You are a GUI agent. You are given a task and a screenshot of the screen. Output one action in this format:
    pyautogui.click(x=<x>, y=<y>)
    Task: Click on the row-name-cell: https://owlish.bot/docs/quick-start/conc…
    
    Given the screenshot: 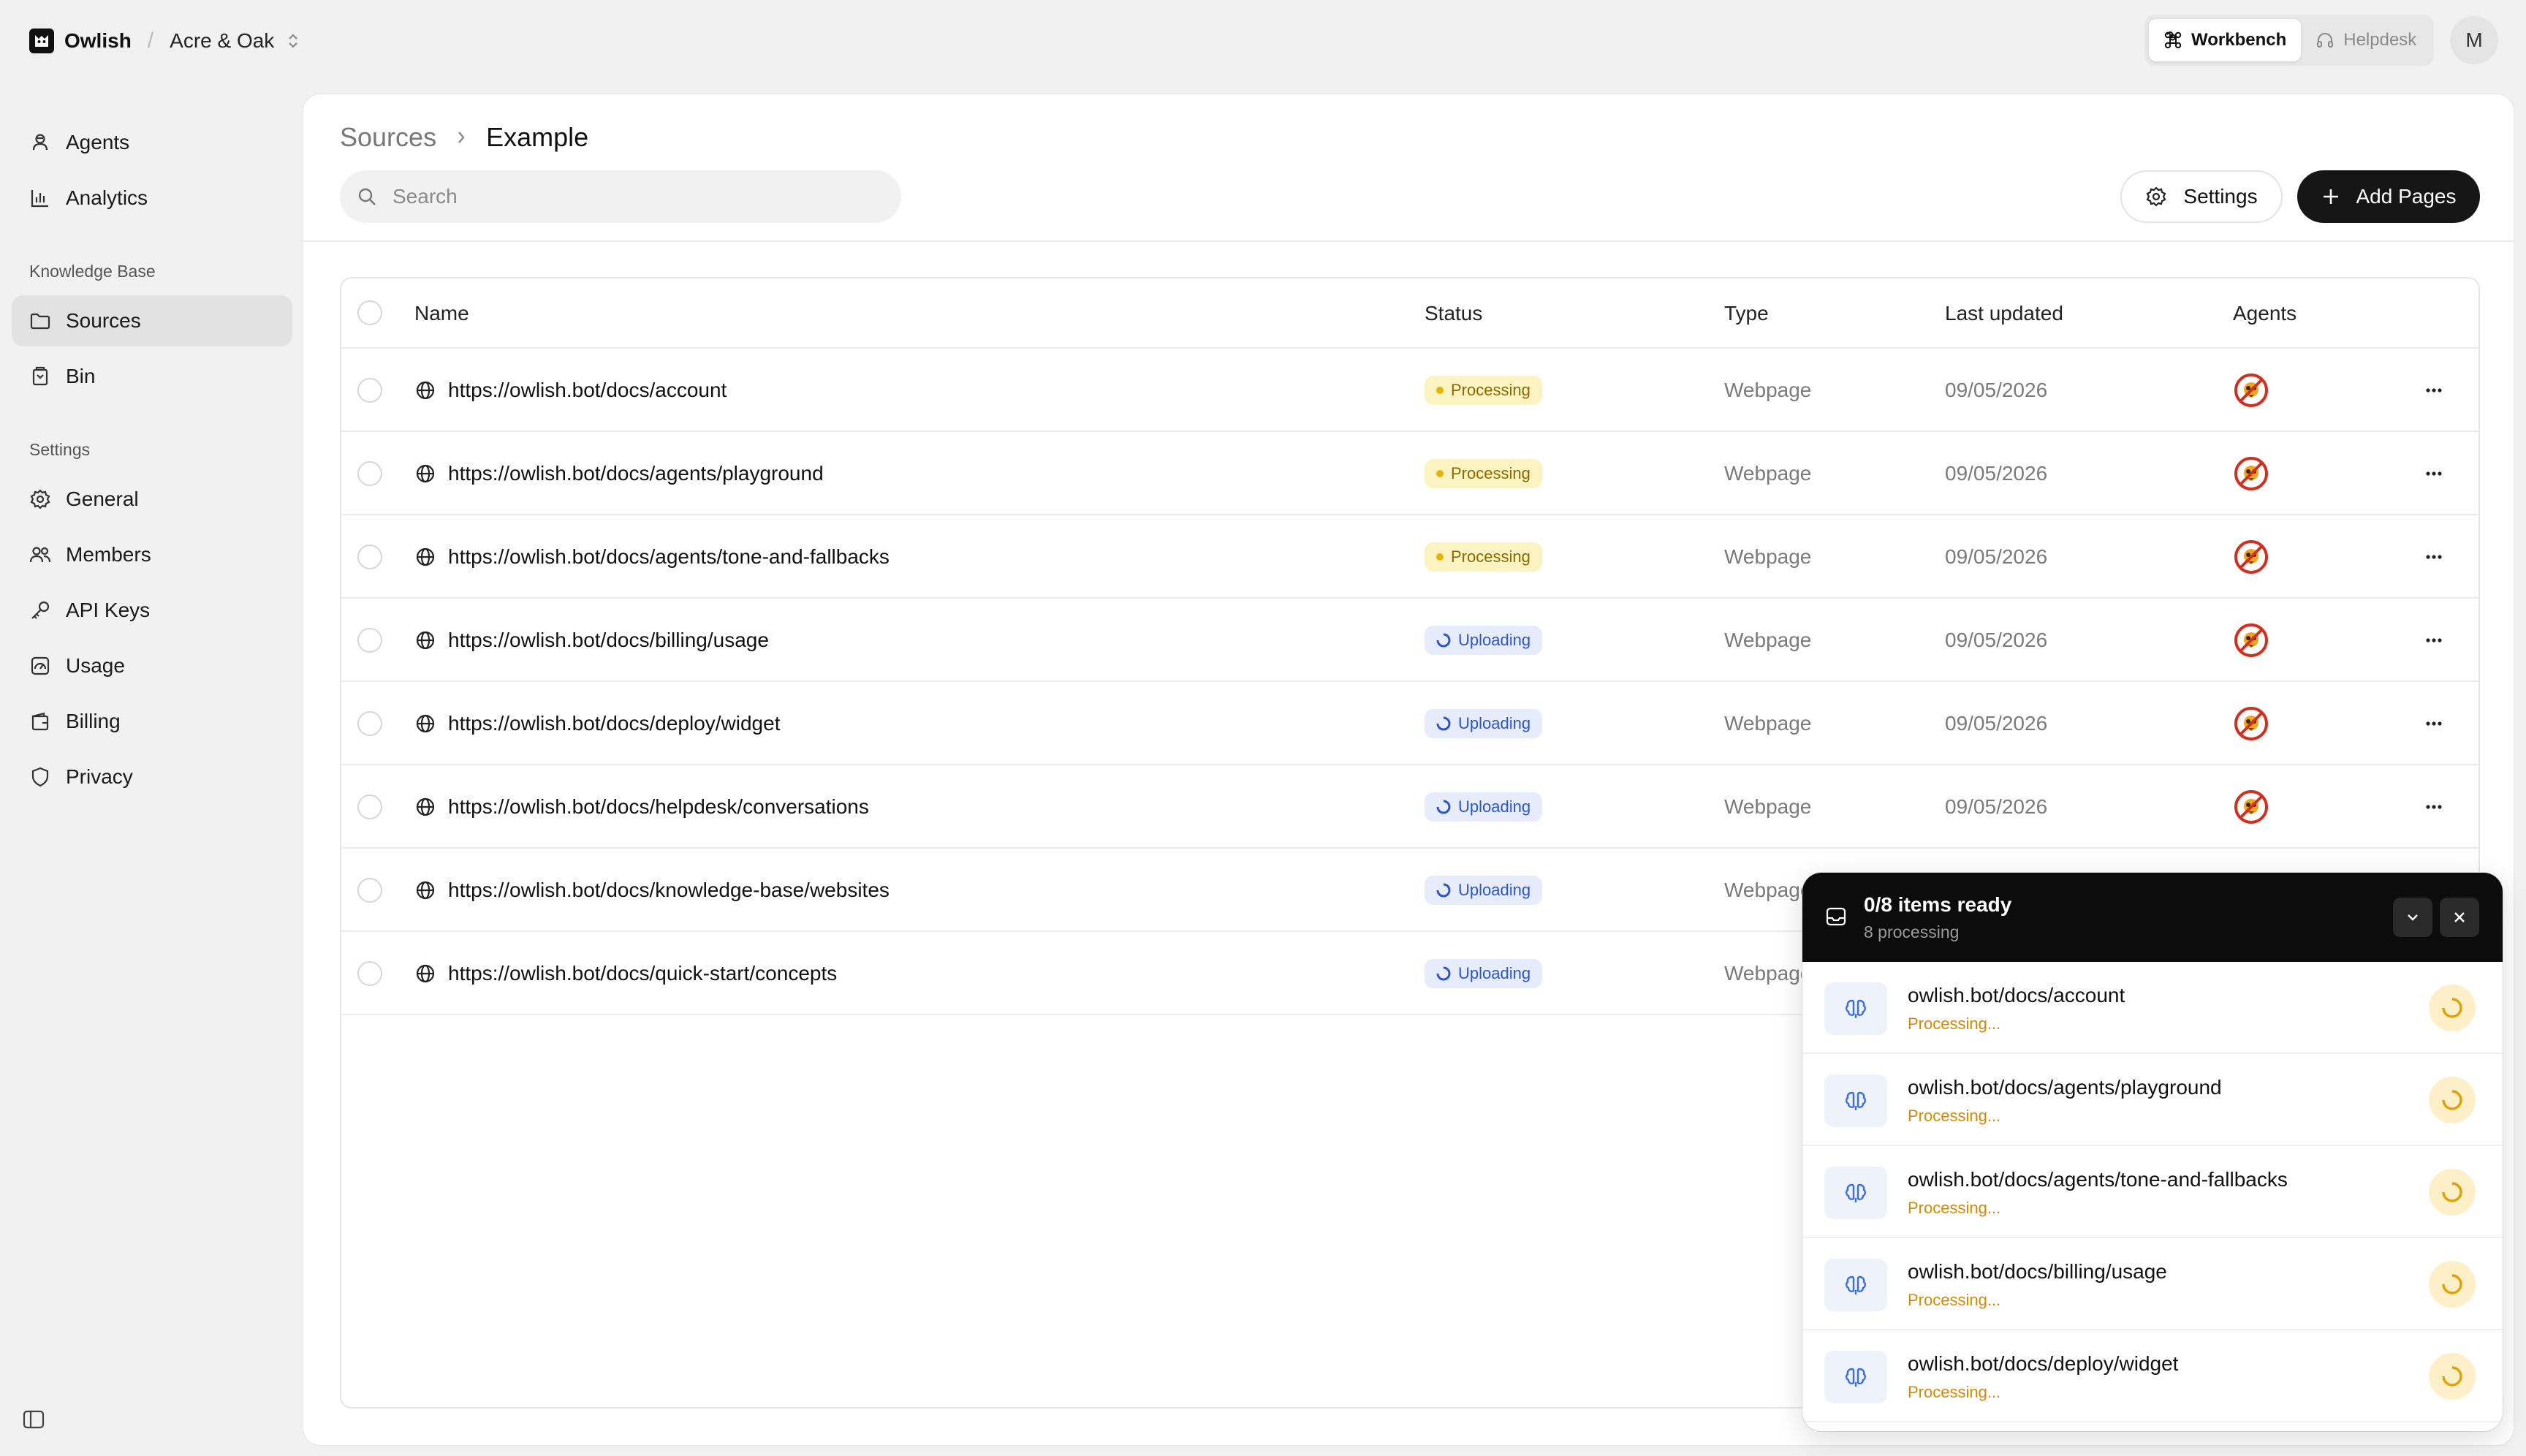 What is the action you would take?
    pyautogui.click(x=625, y=973)
    